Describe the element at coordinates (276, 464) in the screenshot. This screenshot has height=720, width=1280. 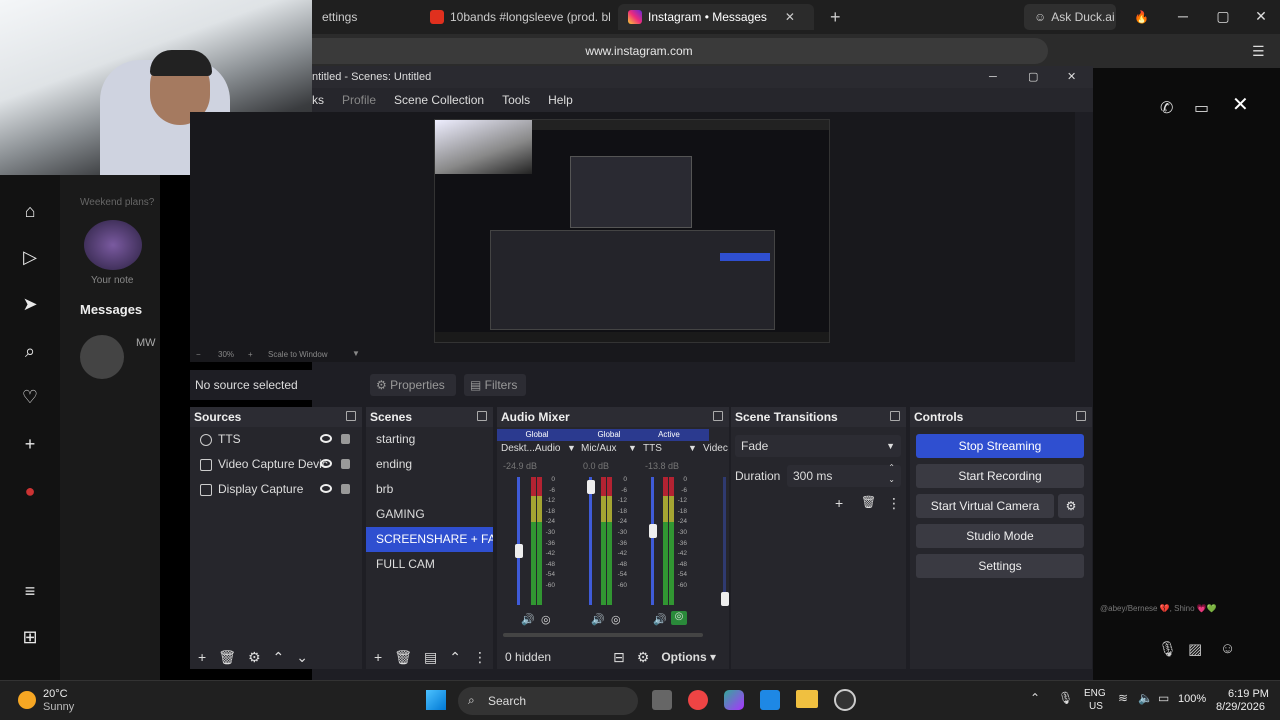
I see `source-item-video-capture: Video Capture Devic` at that location.